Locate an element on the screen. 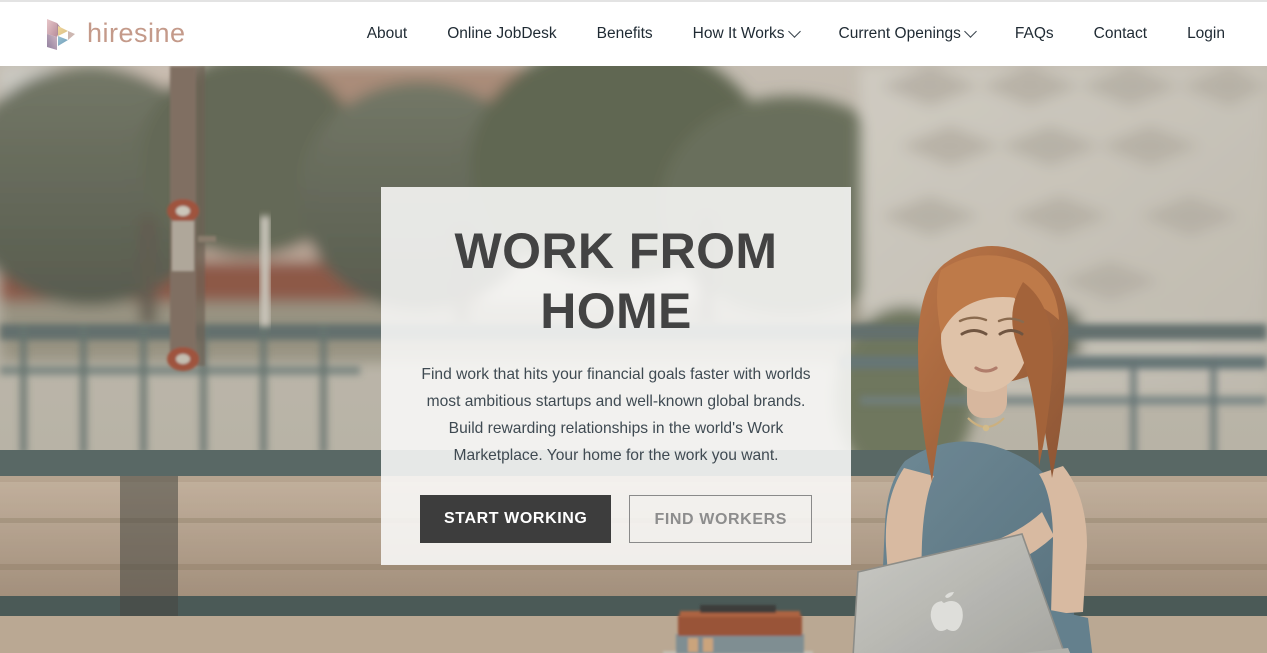 This screenshot has width=1267, height=653. brand-name: hiresine is located at coordinates (136, 32).